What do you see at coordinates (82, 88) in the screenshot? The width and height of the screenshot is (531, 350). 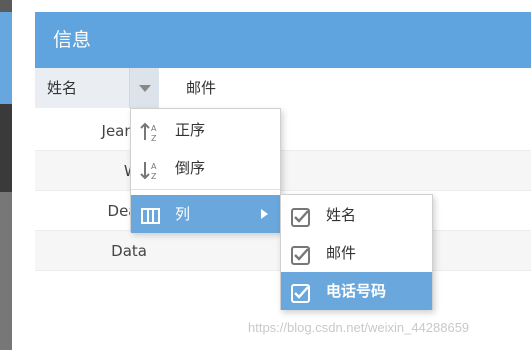 I see `column-header-name: 姓名` at bounding box center [82, 88].